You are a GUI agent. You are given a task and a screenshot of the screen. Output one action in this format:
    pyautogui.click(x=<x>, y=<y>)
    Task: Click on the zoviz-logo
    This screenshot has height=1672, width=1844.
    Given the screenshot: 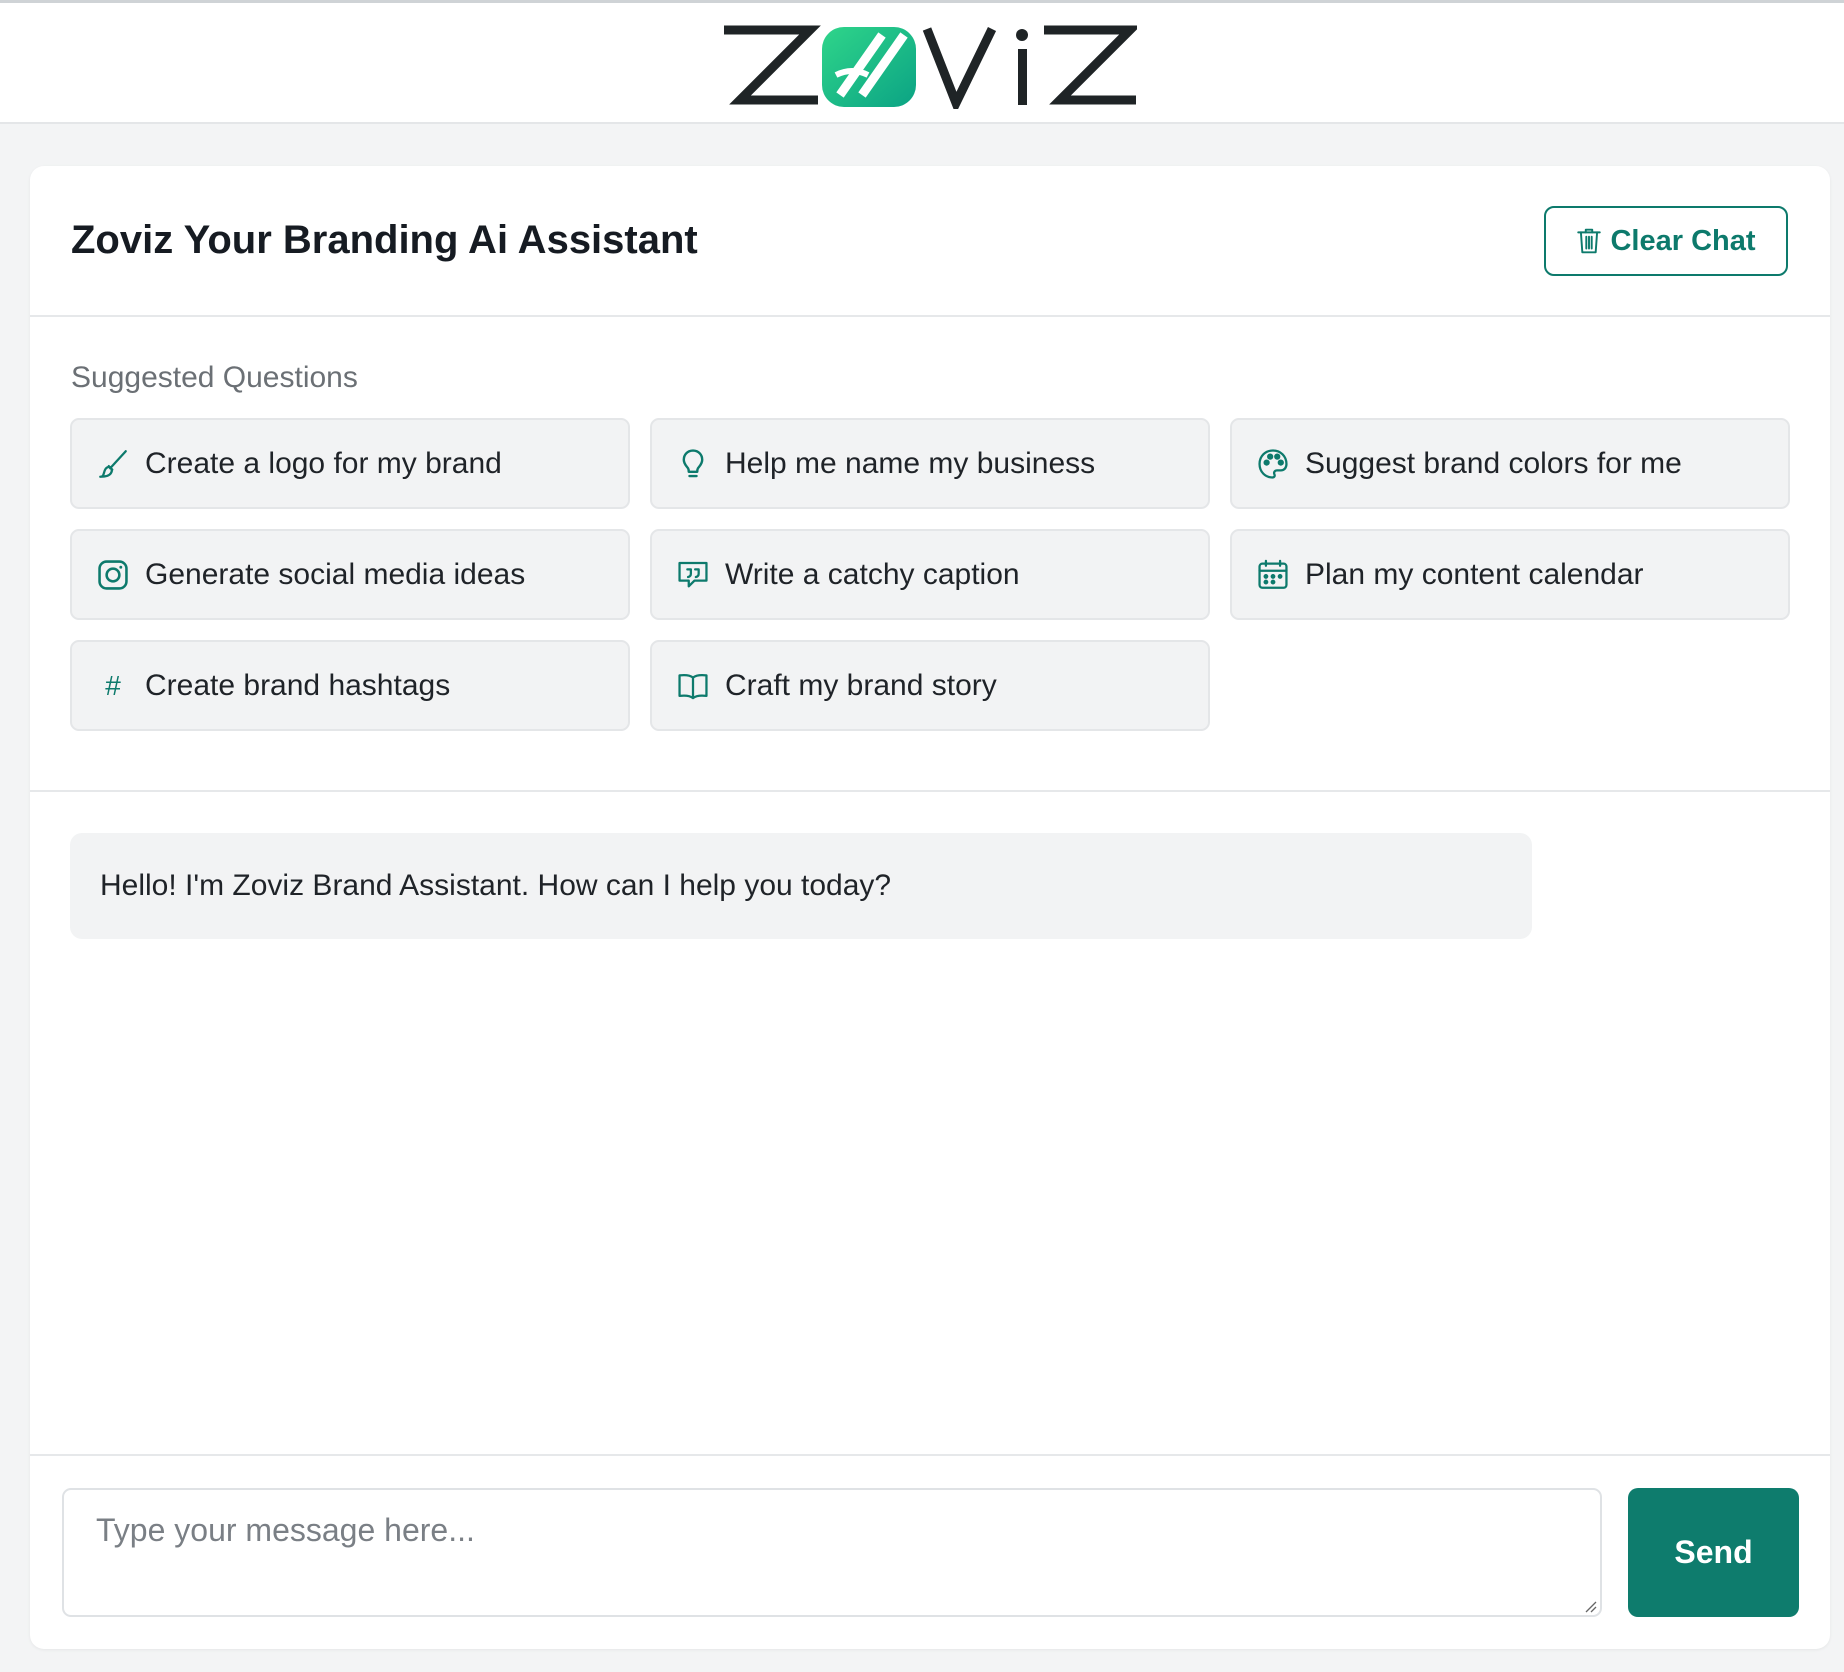 What is the action you would take?
    pyautogui.click(x=929, y=66)
    